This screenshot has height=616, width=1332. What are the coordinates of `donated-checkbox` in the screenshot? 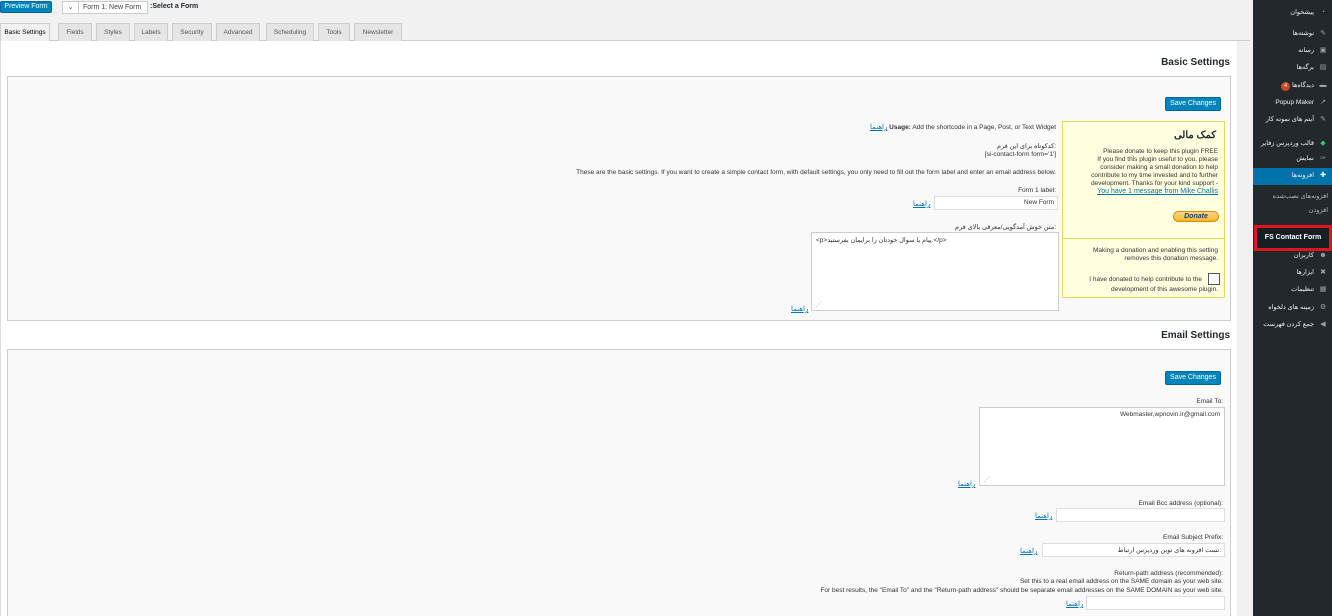 It's located at (1214, 279).